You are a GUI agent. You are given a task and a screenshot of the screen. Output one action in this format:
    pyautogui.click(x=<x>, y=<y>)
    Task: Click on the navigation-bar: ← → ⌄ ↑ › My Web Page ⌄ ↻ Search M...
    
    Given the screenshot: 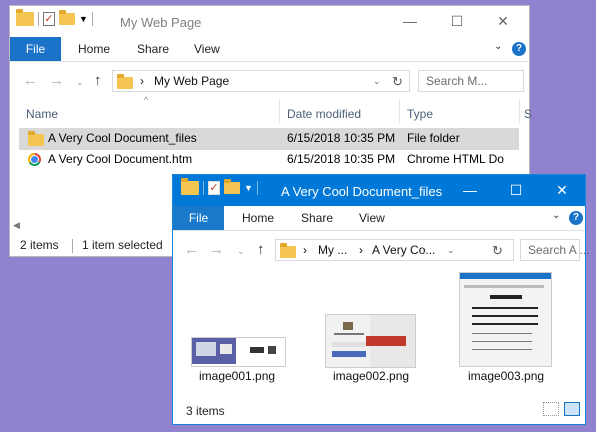 What is the action you would take?
    pyautogui.click(x=269, y=81)
    